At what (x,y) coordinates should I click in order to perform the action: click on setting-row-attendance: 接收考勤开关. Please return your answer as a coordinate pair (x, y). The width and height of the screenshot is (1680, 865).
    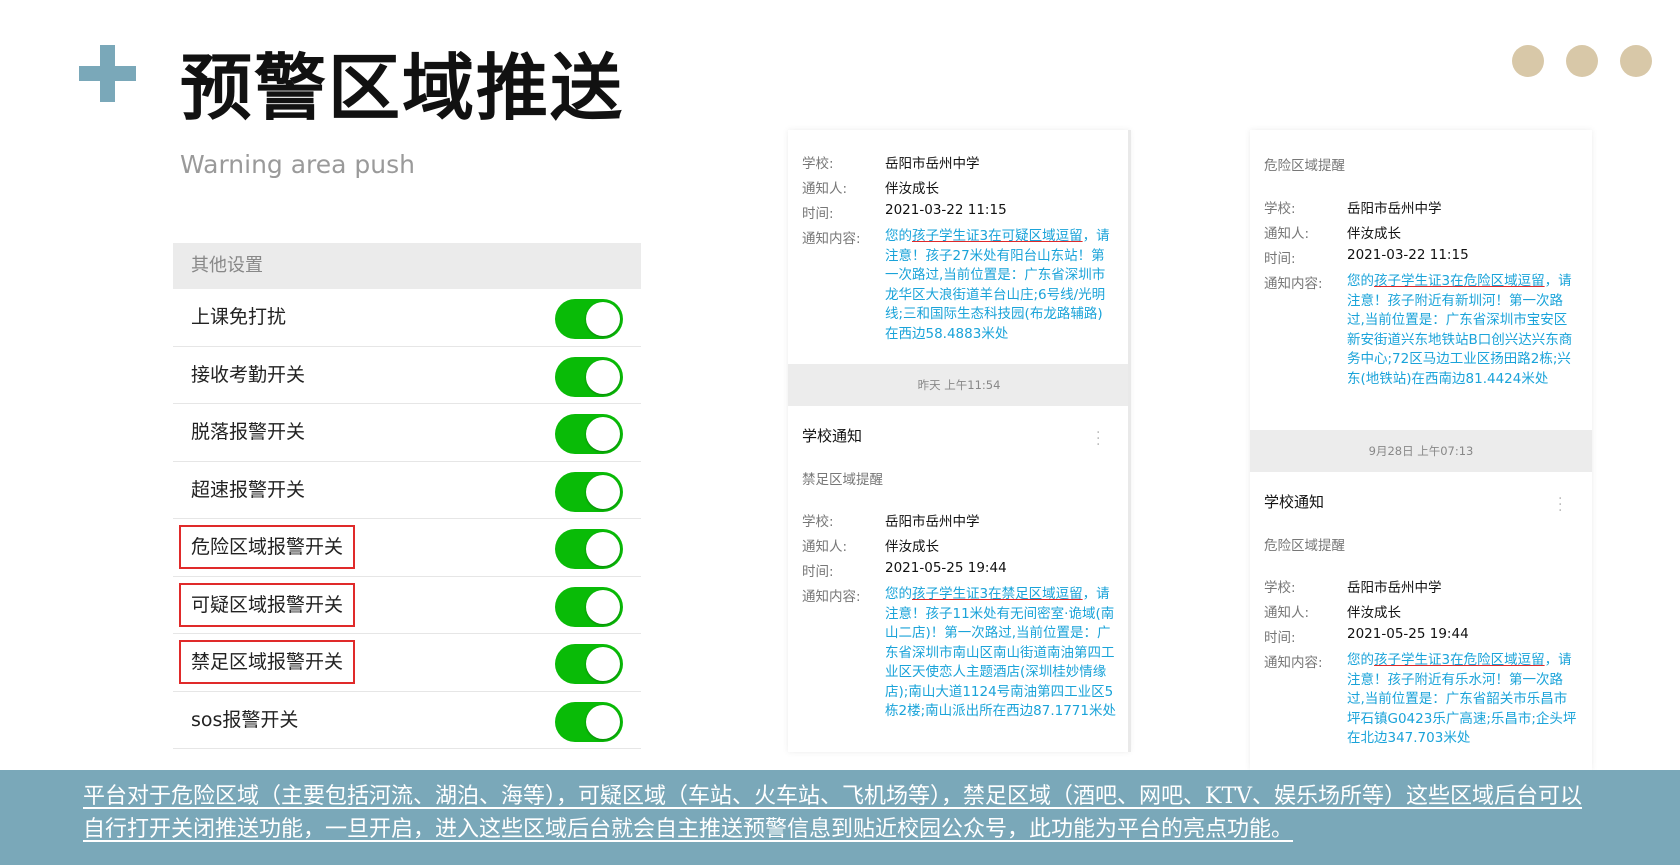
    Looking at the image, I should click on (407, 375).